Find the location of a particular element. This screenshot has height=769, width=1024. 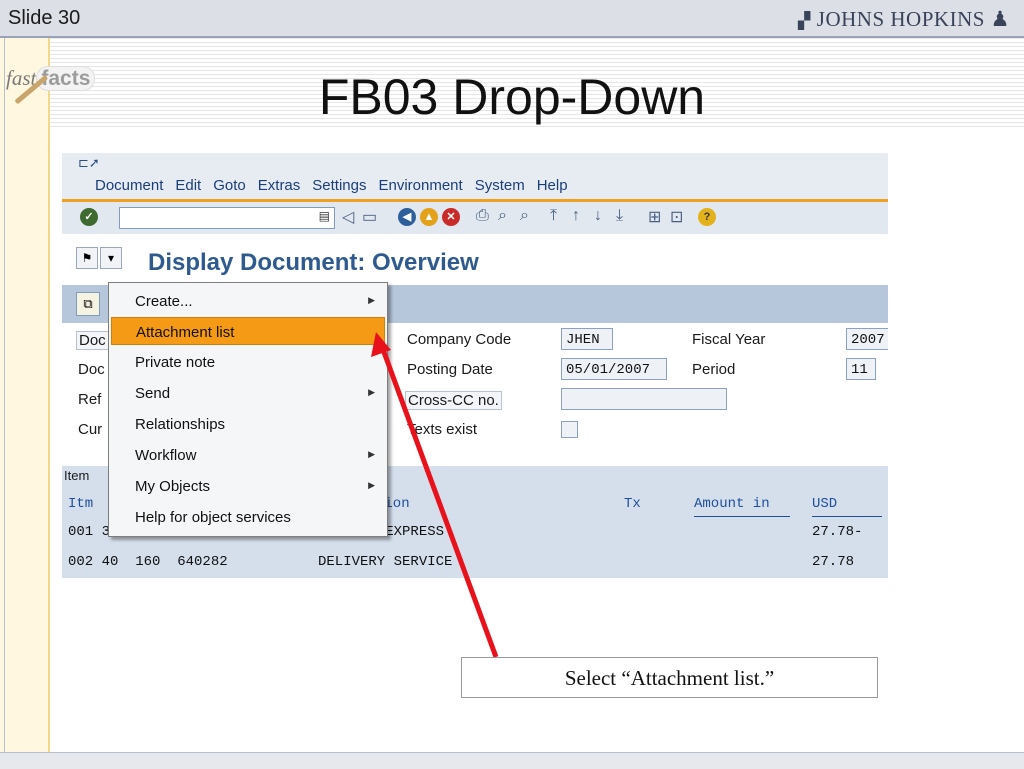

display-header-icon: ⧉ is located at coordinates (88, 304).